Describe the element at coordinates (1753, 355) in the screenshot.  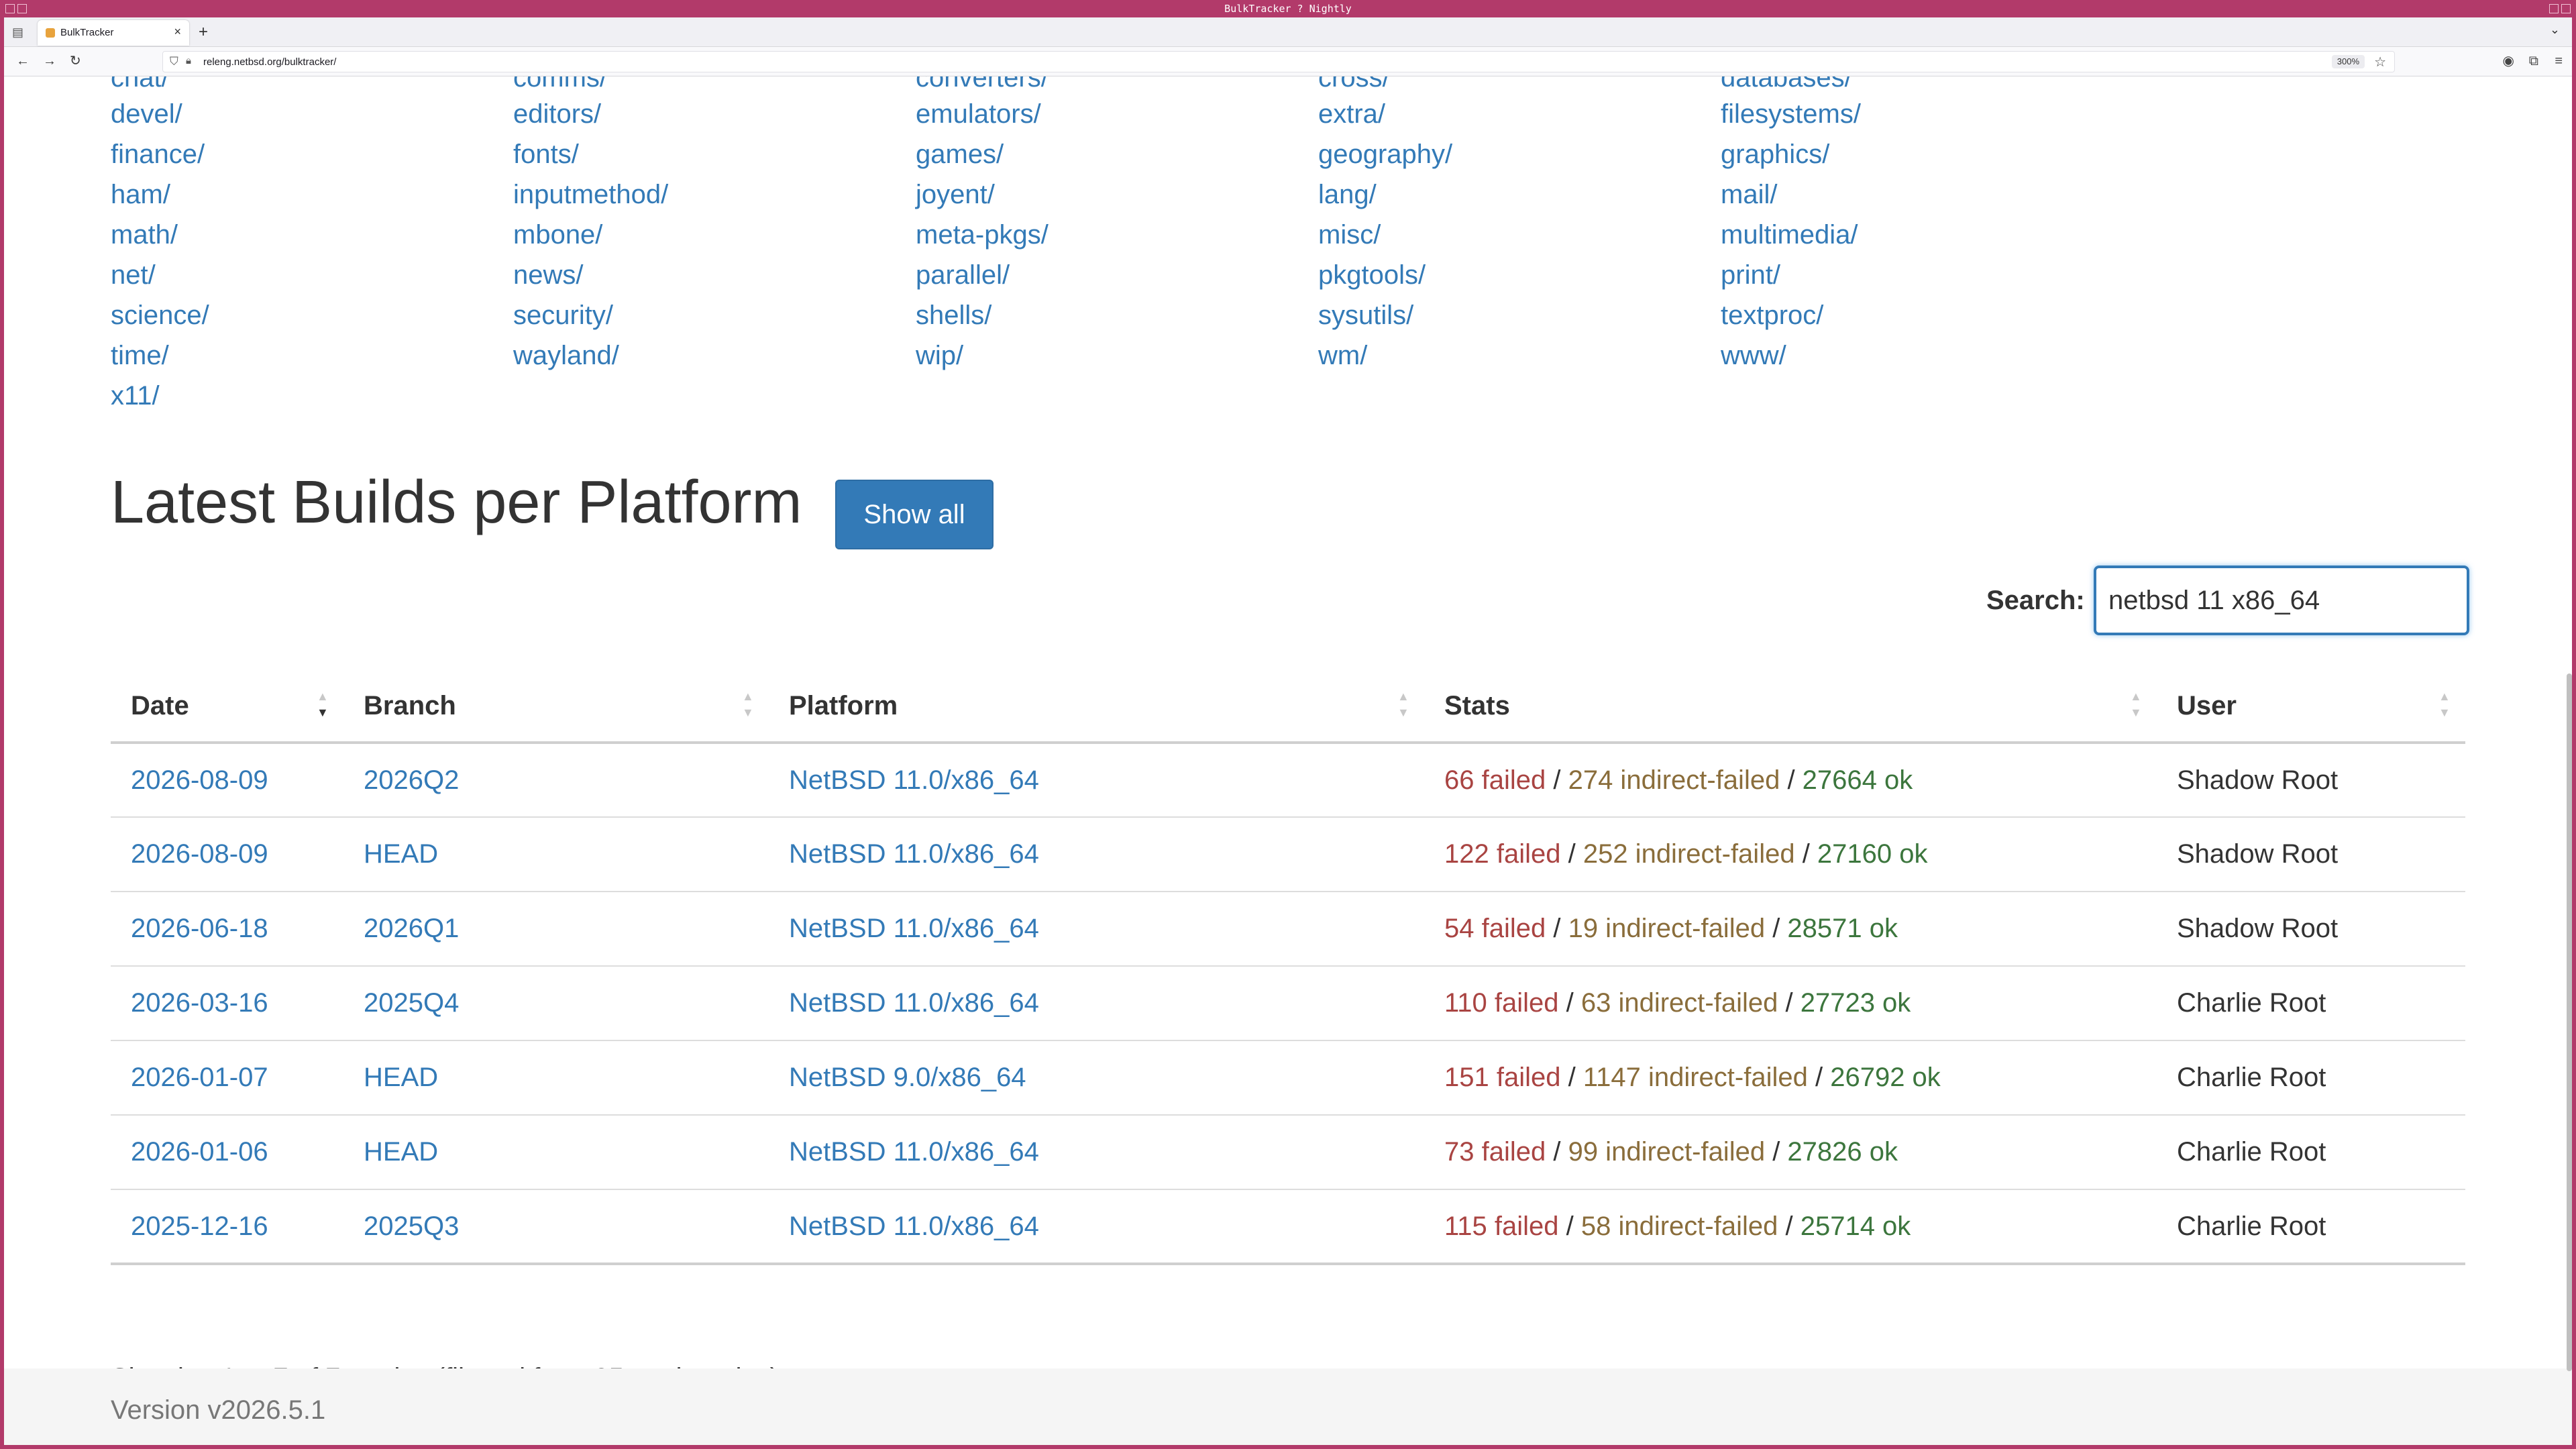
I see `category-link-www: www/` at that location.